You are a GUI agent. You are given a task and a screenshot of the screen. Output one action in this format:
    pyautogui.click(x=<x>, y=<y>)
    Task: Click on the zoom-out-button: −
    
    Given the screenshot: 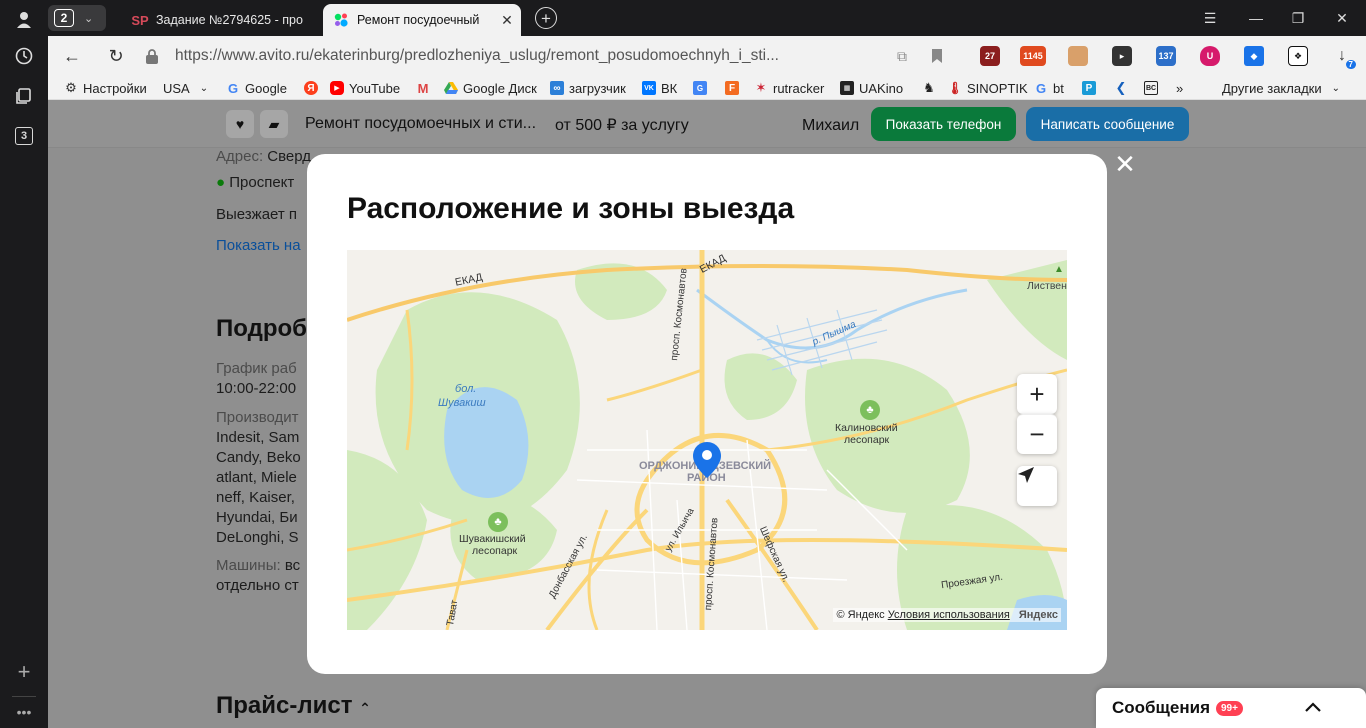 What is the action you would take?
    pyautogui.click(x=1037, y=434)
    